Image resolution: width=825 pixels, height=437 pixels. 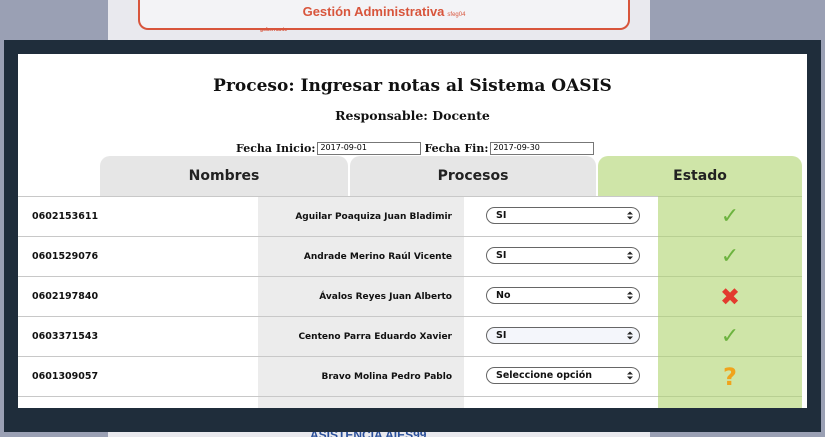 I want to click on process-select: Seleccione opción, so click(x=563, y=375).